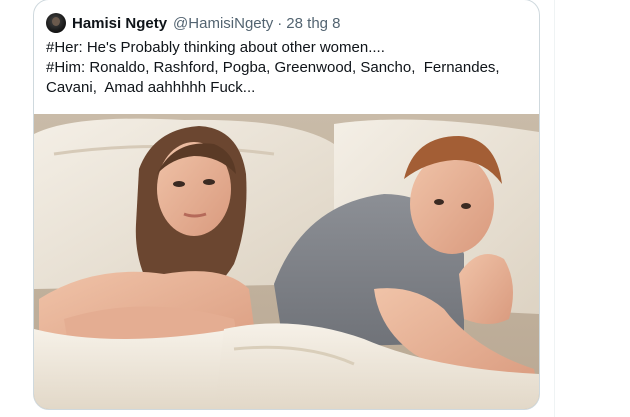 The width and height of the screenshot is (630, 417). I want to click on author-handle: @HamisiNgety, so click(223, 23).